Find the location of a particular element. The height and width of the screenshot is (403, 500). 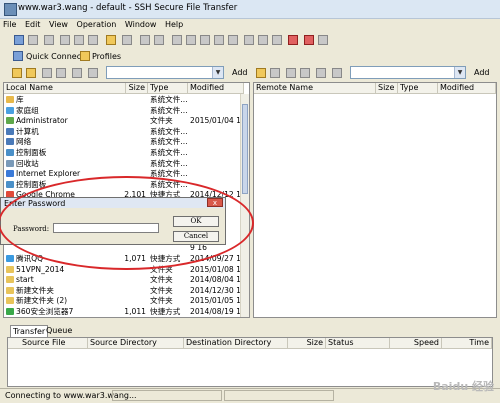

cell-size: 1,071 is located at coordinates (135, 258).